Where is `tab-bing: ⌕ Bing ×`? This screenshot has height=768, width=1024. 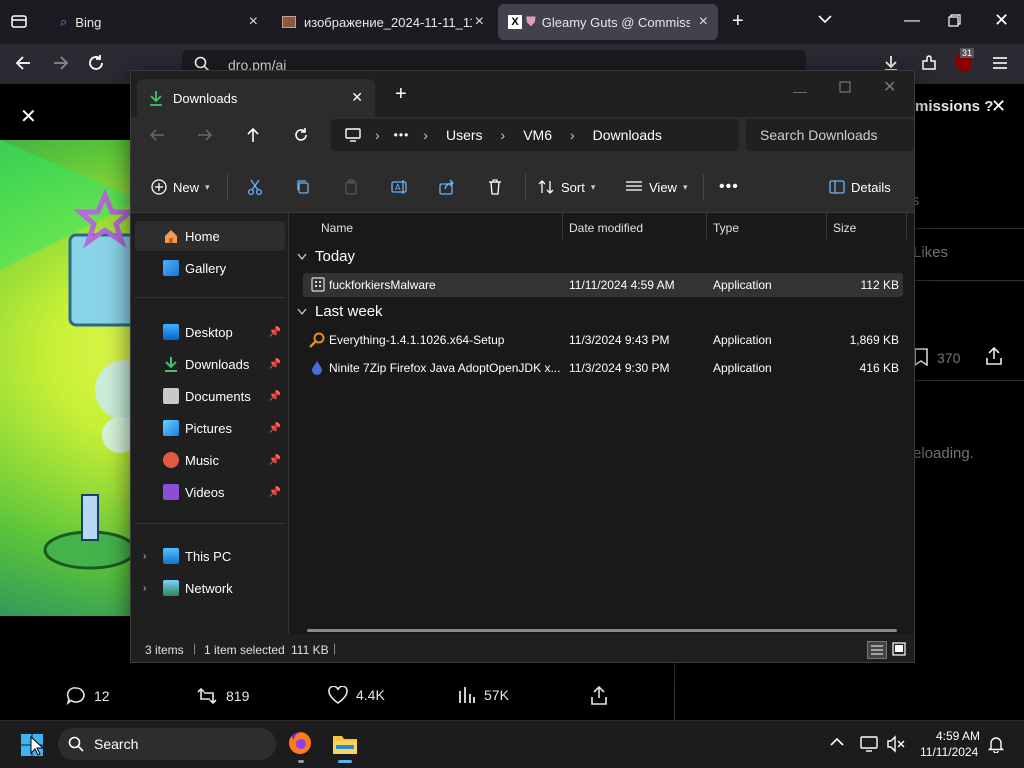 tab-bing: ⌕ Bing × is located at coordinates (158, 22).